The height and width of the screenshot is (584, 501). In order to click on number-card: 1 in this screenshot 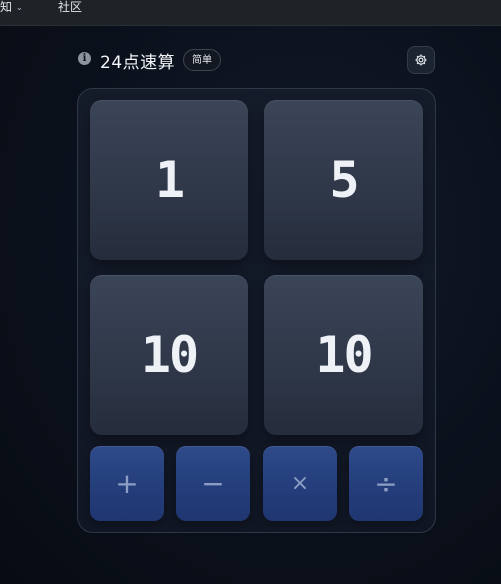, I will do `click(169, 180)`.